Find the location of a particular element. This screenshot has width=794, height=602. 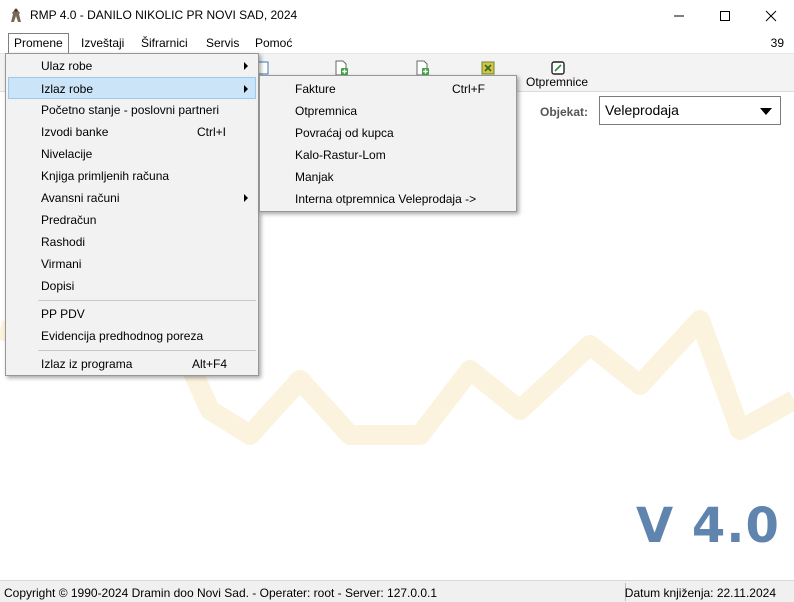

status-posting-date: Datum knjiženja: 22.11.2024 is located at coordinates (700, 593).